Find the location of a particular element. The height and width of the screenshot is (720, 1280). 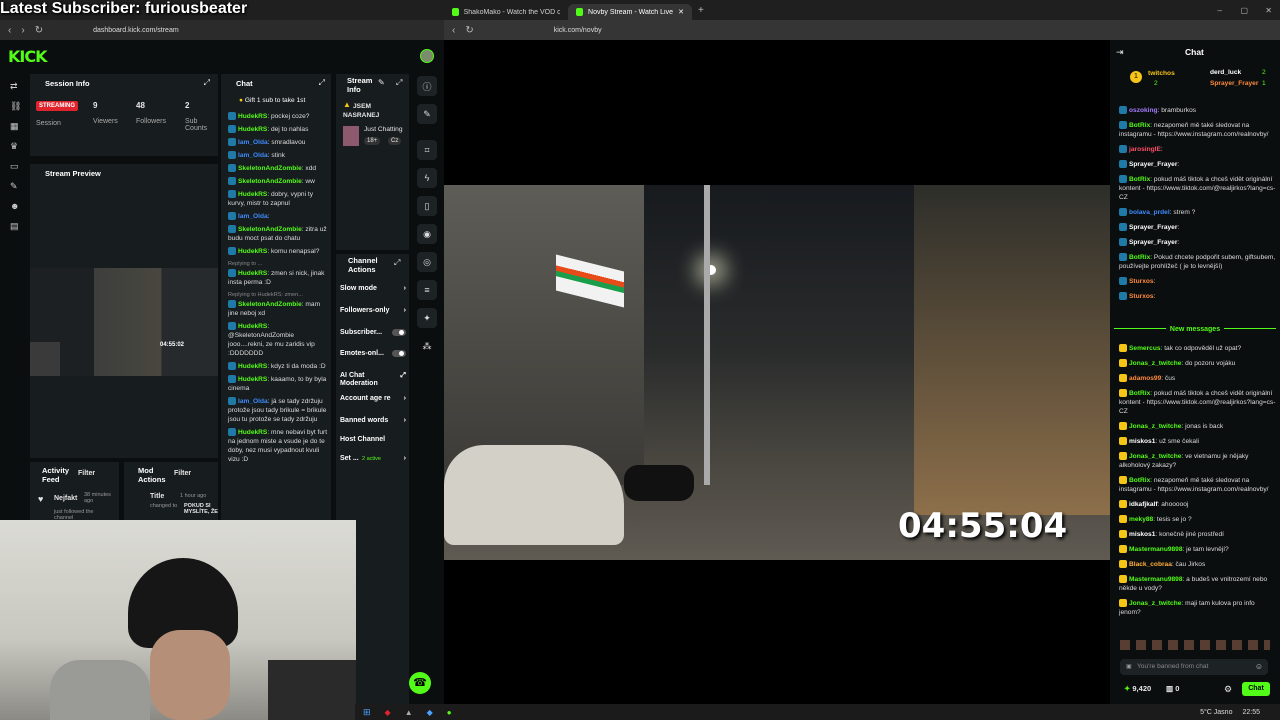

tab-novby: Novby Stream - Watch Live o... ✕ is located at coordinates (630, 12).